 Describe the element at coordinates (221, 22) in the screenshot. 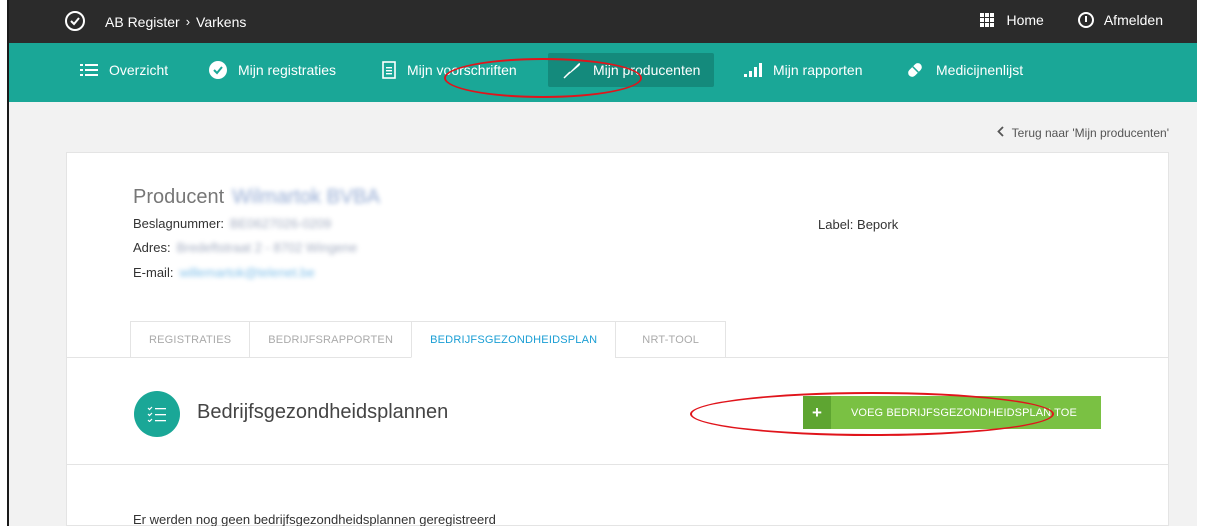

I see `breadcrumb-current: Varkens` at that location.